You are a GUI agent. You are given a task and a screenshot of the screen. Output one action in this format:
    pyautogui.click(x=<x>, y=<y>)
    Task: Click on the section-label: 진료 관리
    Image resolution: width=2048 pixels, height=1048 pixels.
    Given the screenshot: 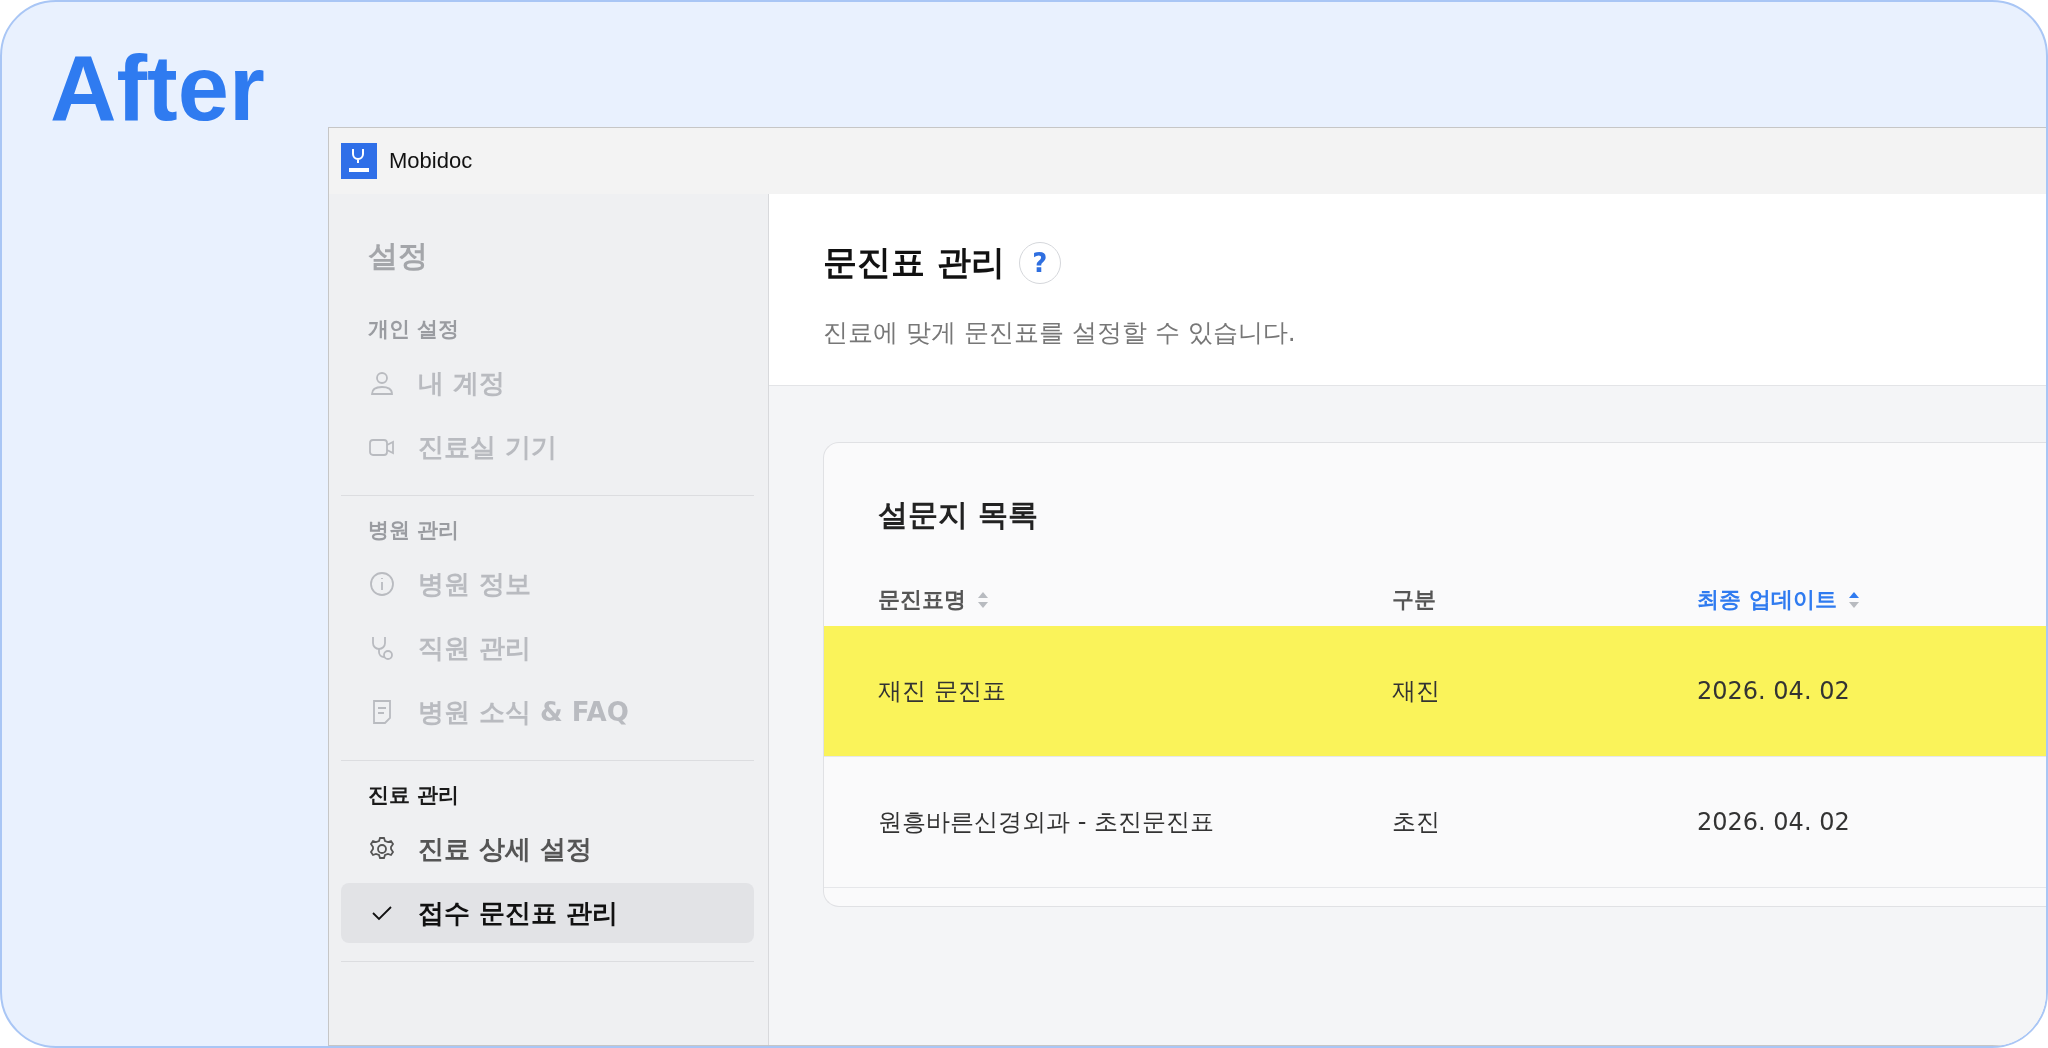 What is the action you would take?
    pyautogui.click(x=414, y=795)
    